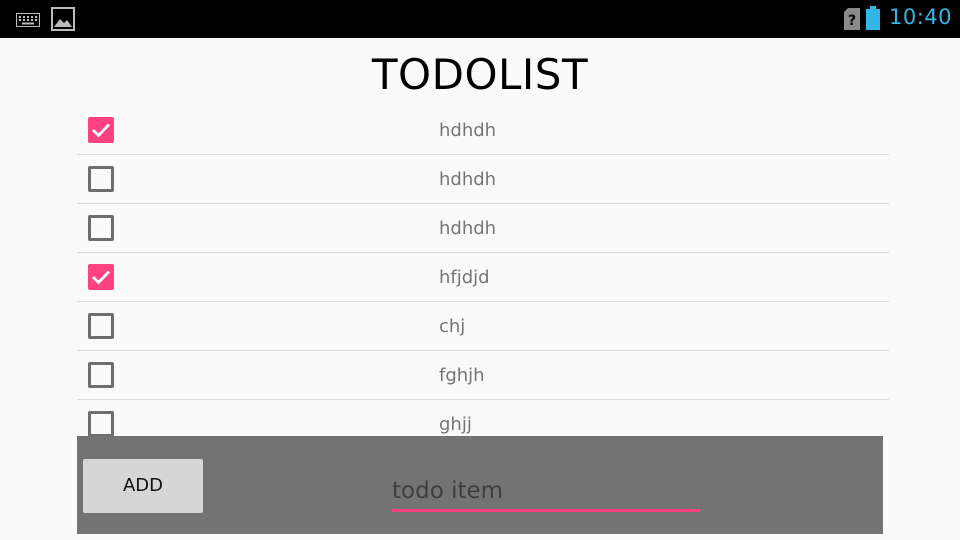 The height and width of the screenshot is (540, 960). Describe the element at coordinates (921, 17) in the screenshot. I see `clock-time: 10:40` at that location.